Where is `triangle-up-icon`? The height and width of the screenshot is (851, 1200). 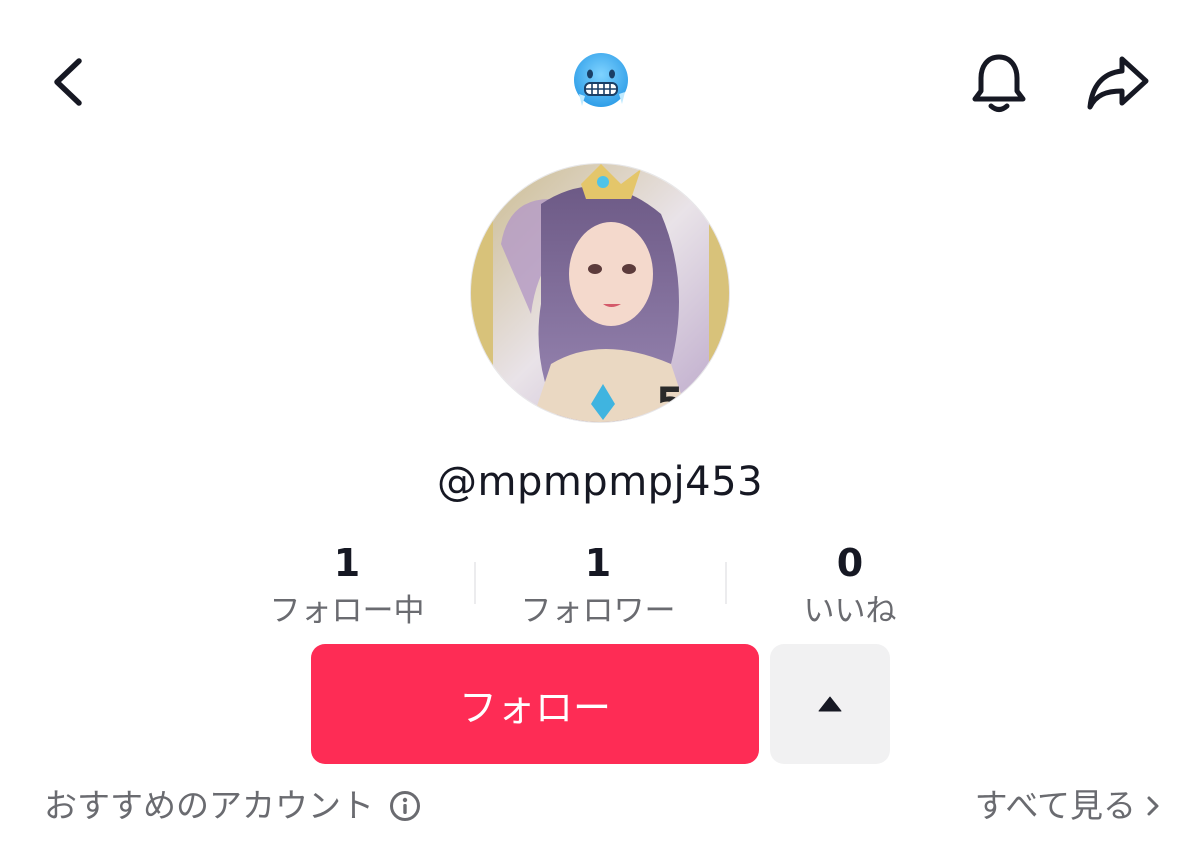 triangle-up-icon is located at coordinates (830, 704).